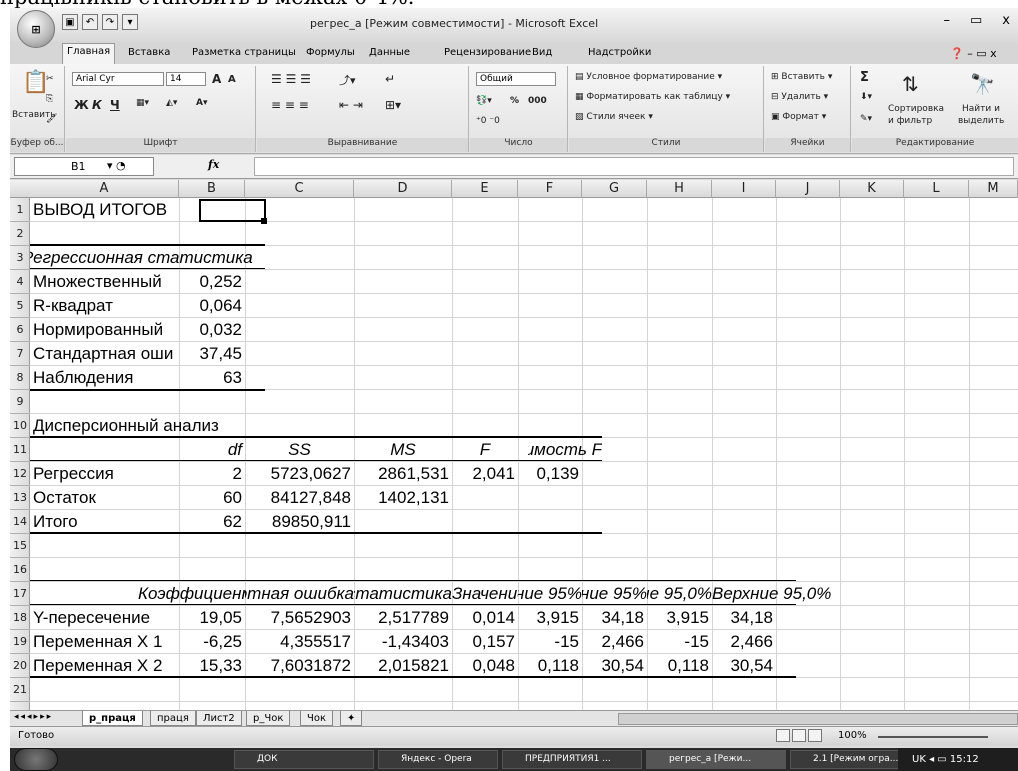 This screenshot has width=1018, height=771. What do you see at coordinates (514, 101) in the screenshot?
I see `percent-button: %` at bounding box center [514, 101].